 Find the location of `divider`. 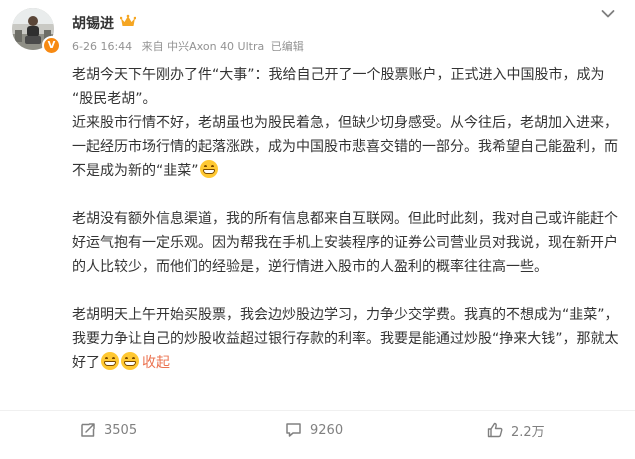

divider is located at coordinates (317, 410).